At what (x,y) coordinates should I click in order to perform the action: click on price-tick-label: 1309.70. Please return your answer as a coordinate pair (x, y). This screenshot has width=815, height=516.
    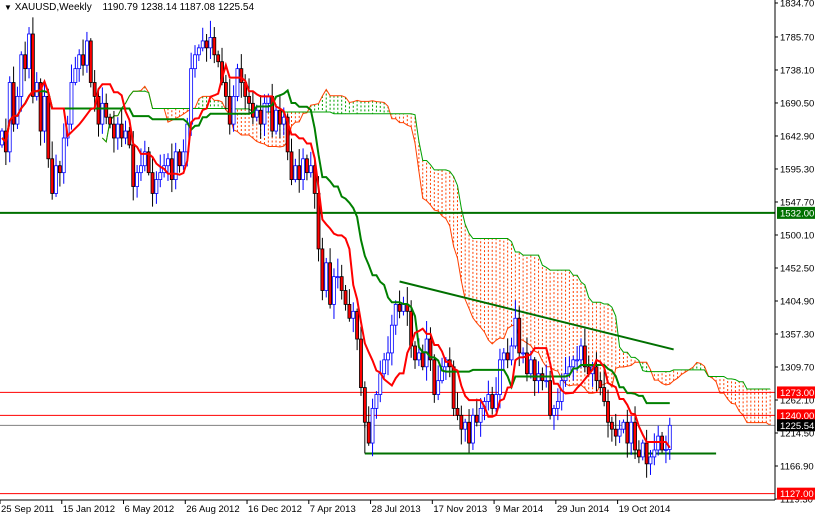
    Looking at the image, I should click on (797, 367).